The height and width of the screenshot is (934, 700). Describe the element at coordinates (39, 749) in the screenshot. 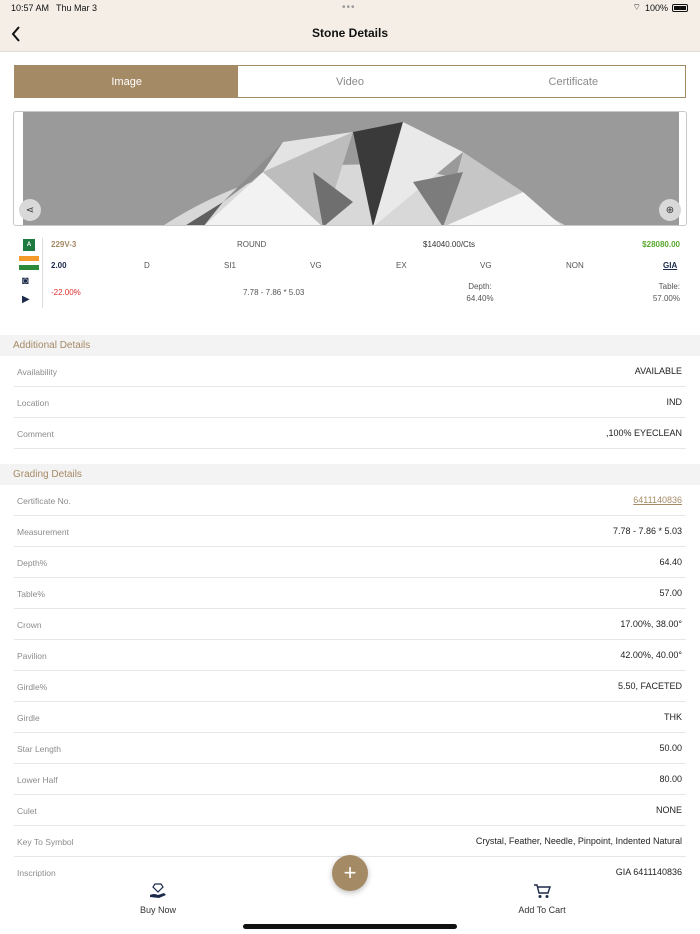

I see `row-label: Star Length` at that location.